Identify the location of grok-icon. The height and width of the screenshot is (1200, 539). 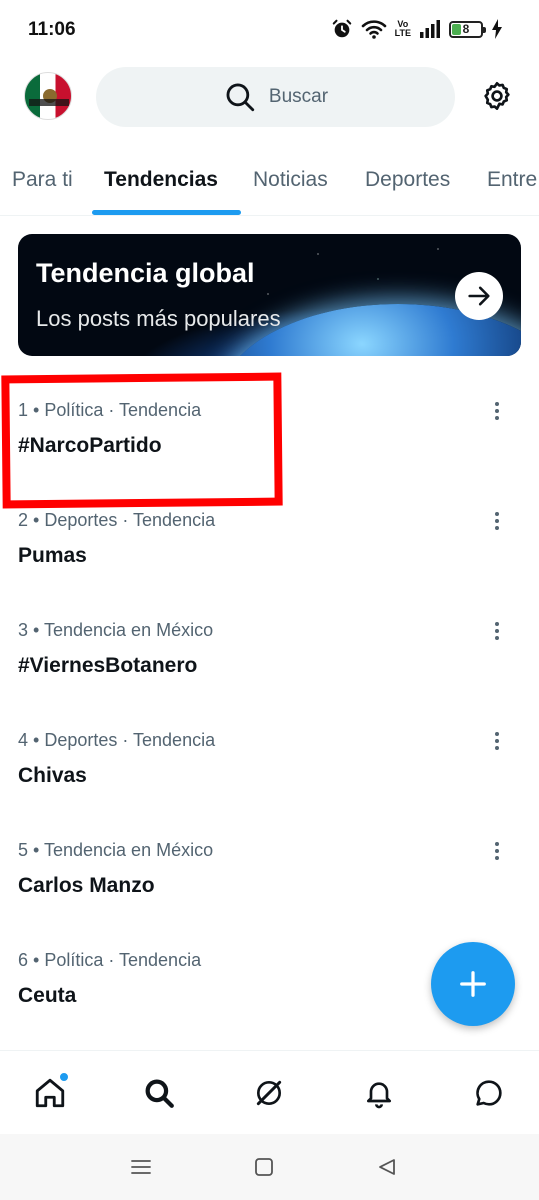
(269, 1093).